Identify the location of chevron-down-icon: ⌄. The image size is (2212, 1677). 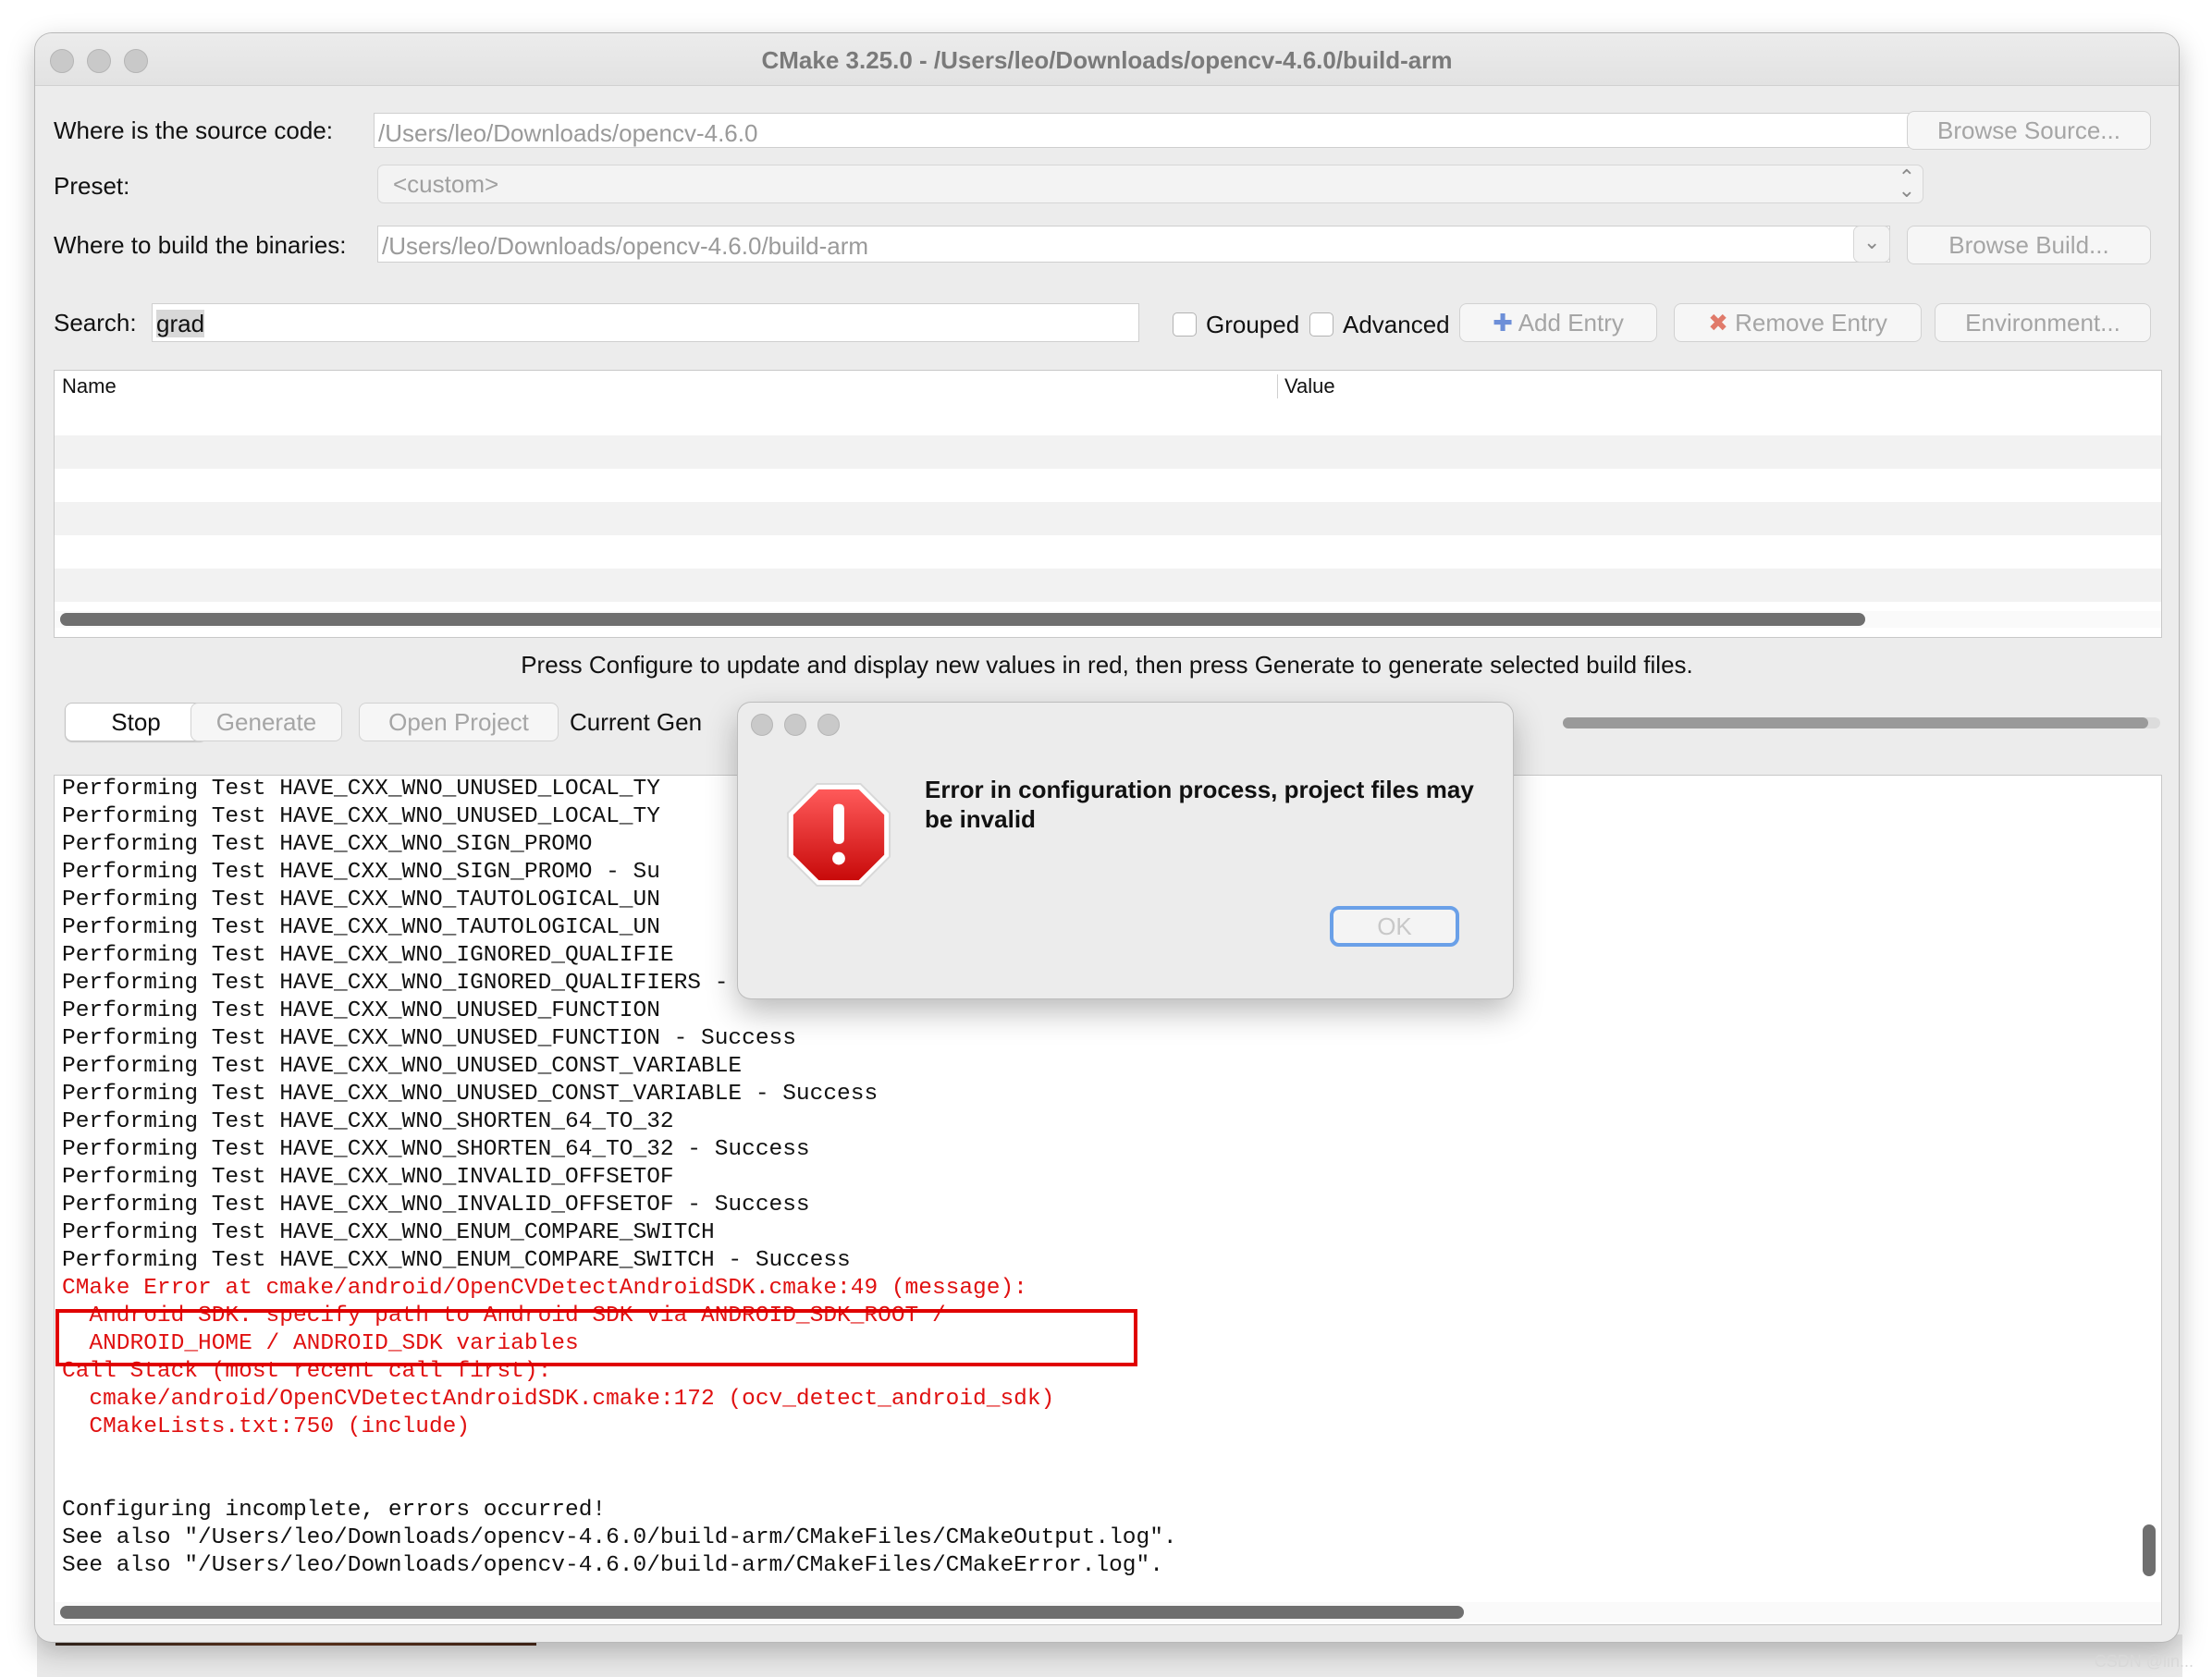
(1872, 241).